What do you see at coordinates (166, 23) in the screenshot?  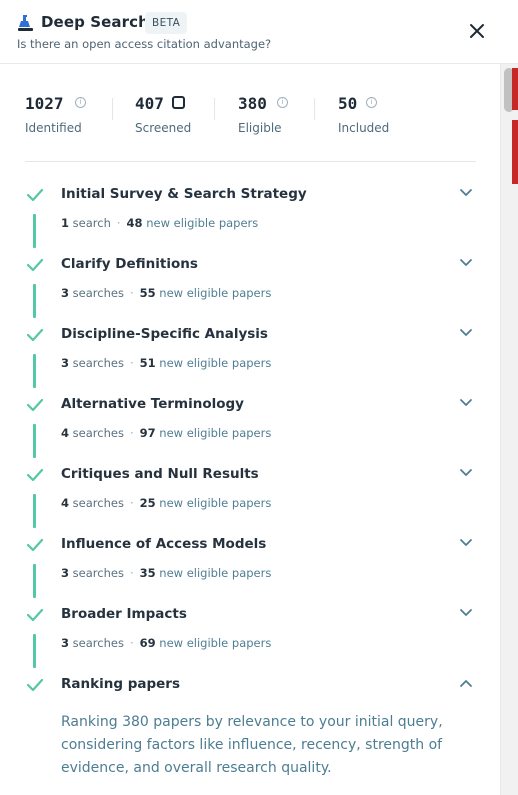 I see `beta-badge: BETA` at bounding box center [166, 23].